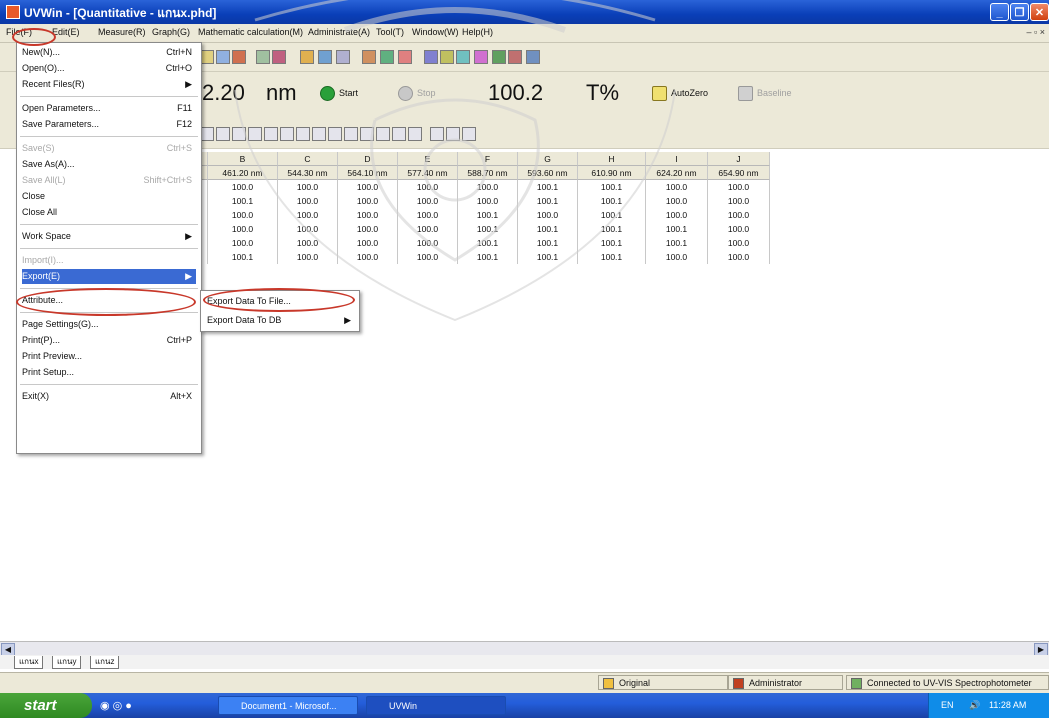  What do you see at coordinates (435, 32) in the screenshot?
I see `menu-window: Window(W)` at bounding box center [435, 32].